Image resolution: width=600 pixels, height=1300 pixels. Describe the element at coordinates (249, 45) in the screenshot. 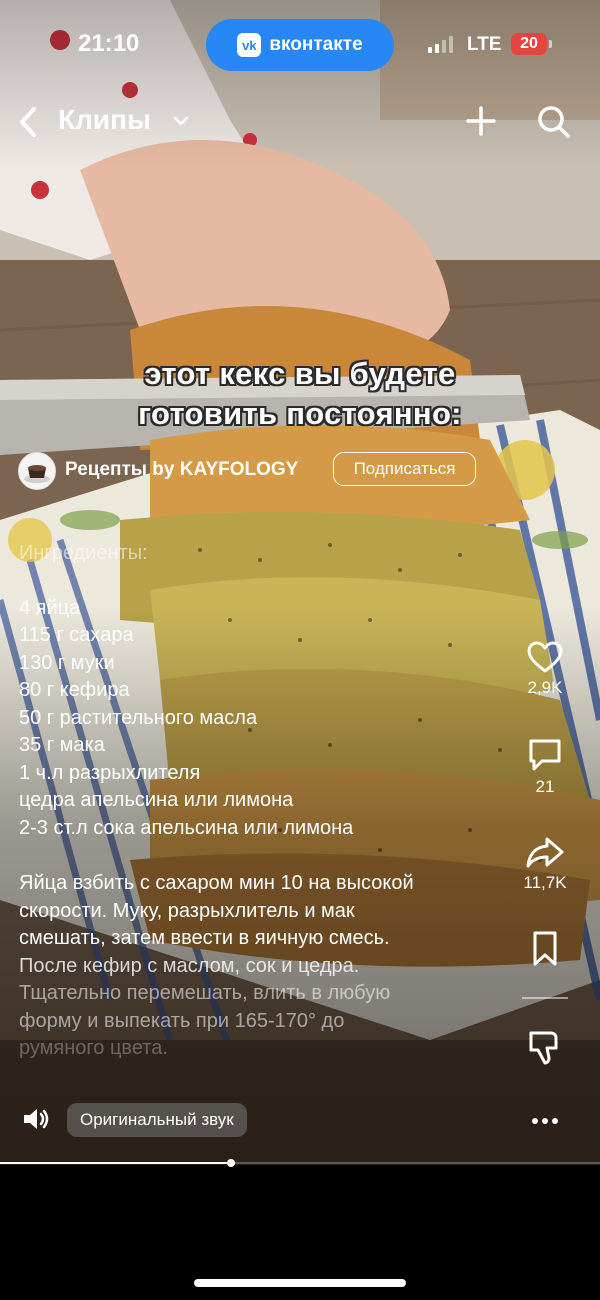

I see `vk-logo-icon: vk` at that location.